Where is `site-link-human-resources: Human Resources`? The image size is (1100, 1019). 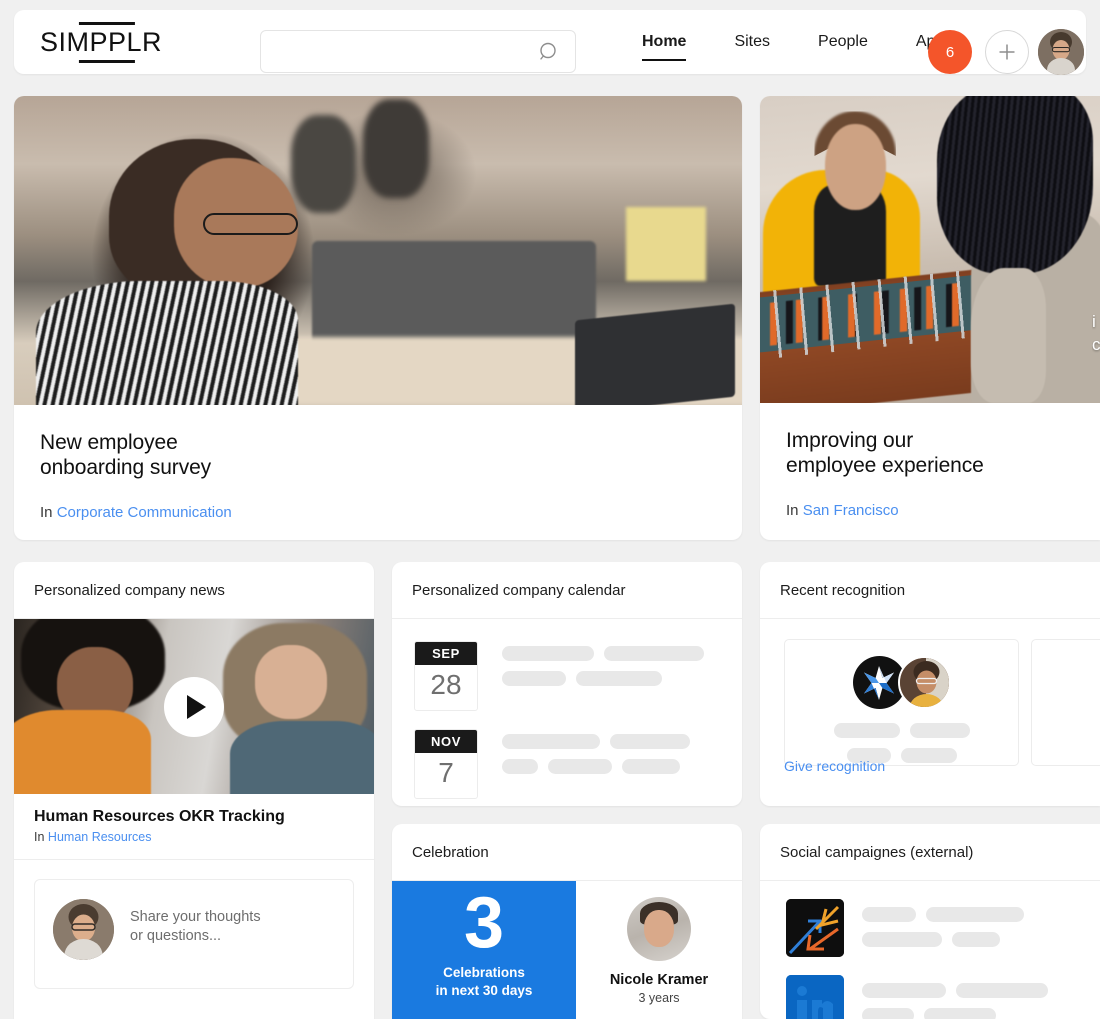 site-link-human-resources: Human Resources is located at coordinates (100, 837).